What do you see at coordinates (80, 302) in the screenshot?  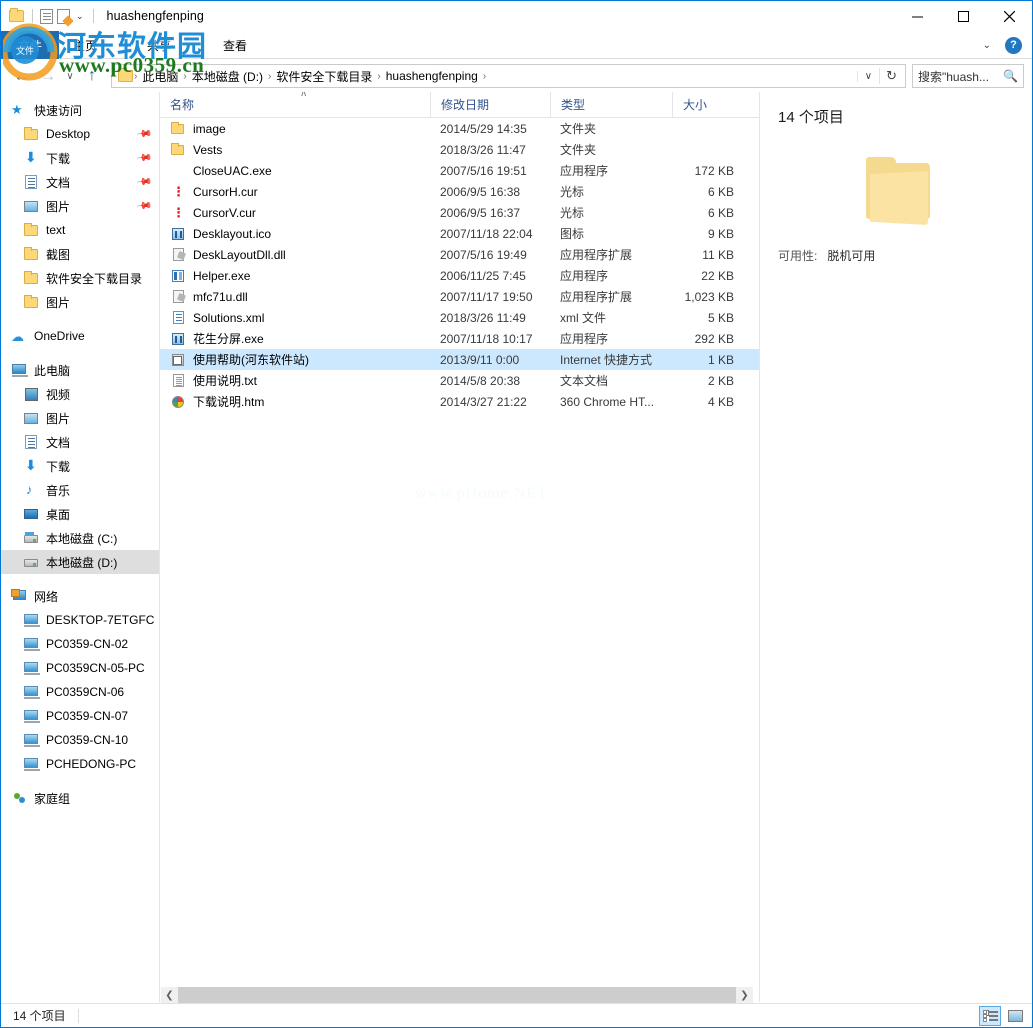 I see `sidebar-item-pictures-2: 图片` at bounding box center [80, 302].